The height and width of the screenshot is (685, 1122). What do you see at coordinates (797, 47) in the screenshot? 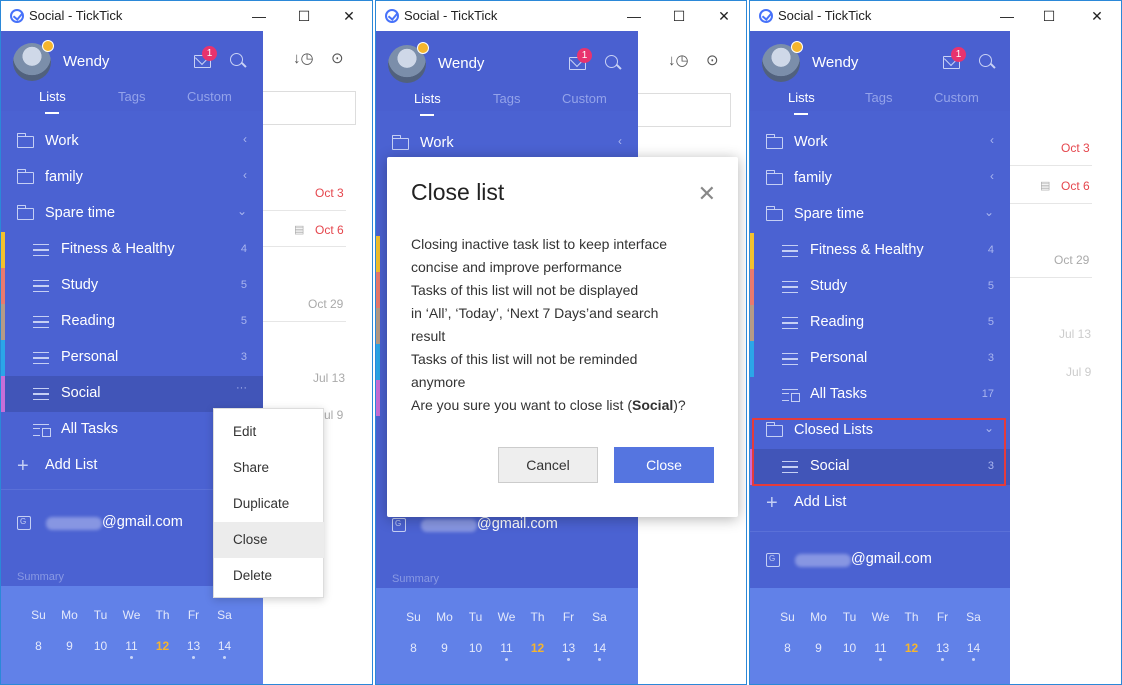
I see `premium-crown-icon` at bounding box center [797, 47].